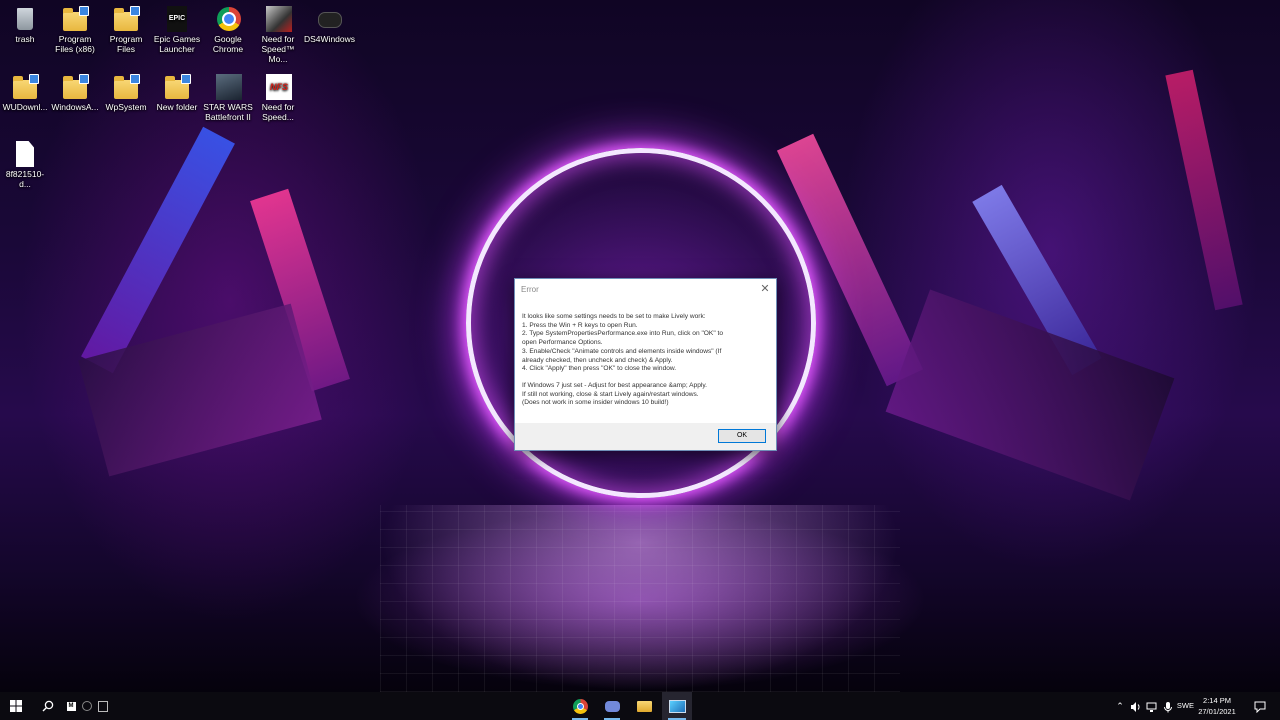 The height and width of the screenshot is (720, 1280). I want to click on clock-date: 27/01/2021, so click(1217, 711).